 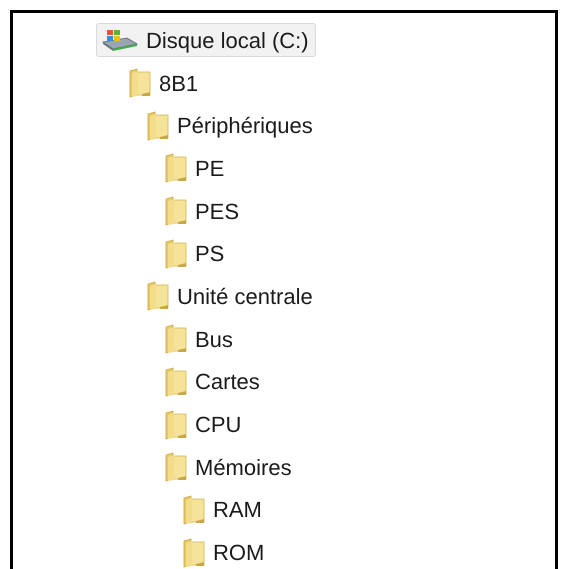 What do you see at coordinates (200, 339) in the screenshot?
I see `tree-item: Bus` at bounding box center [200, 339].